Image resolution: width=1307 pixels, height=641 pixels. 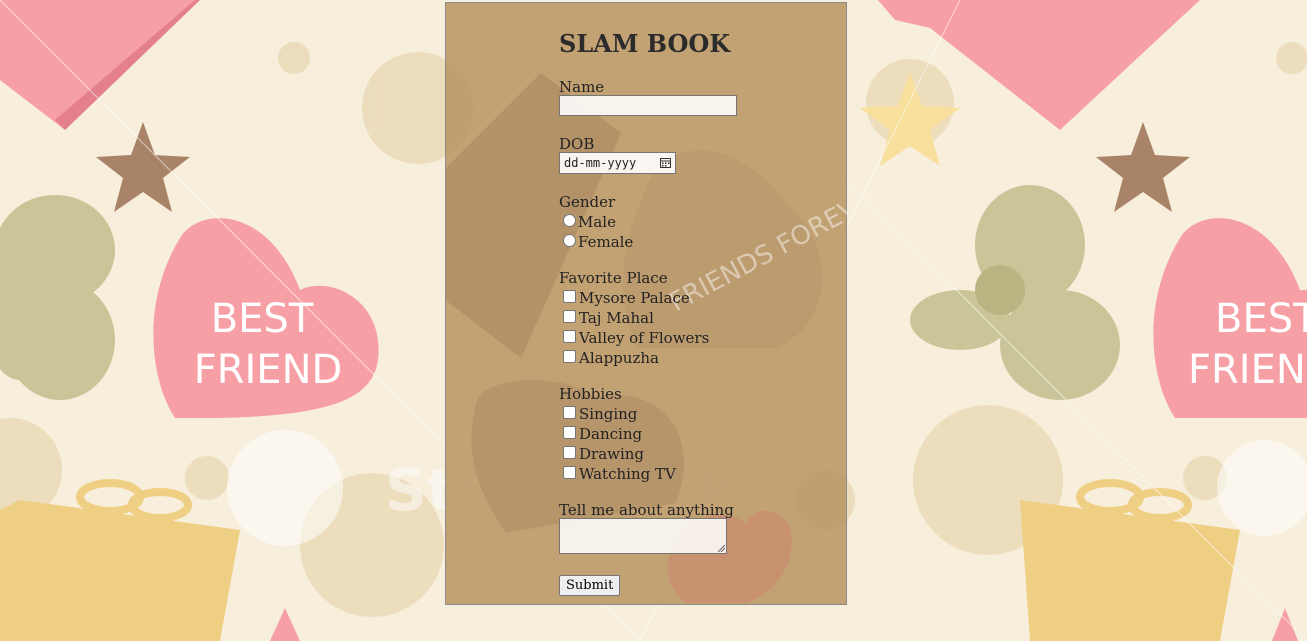 I want to click on place-label: Favorite Place, so click(x=613, y=278).